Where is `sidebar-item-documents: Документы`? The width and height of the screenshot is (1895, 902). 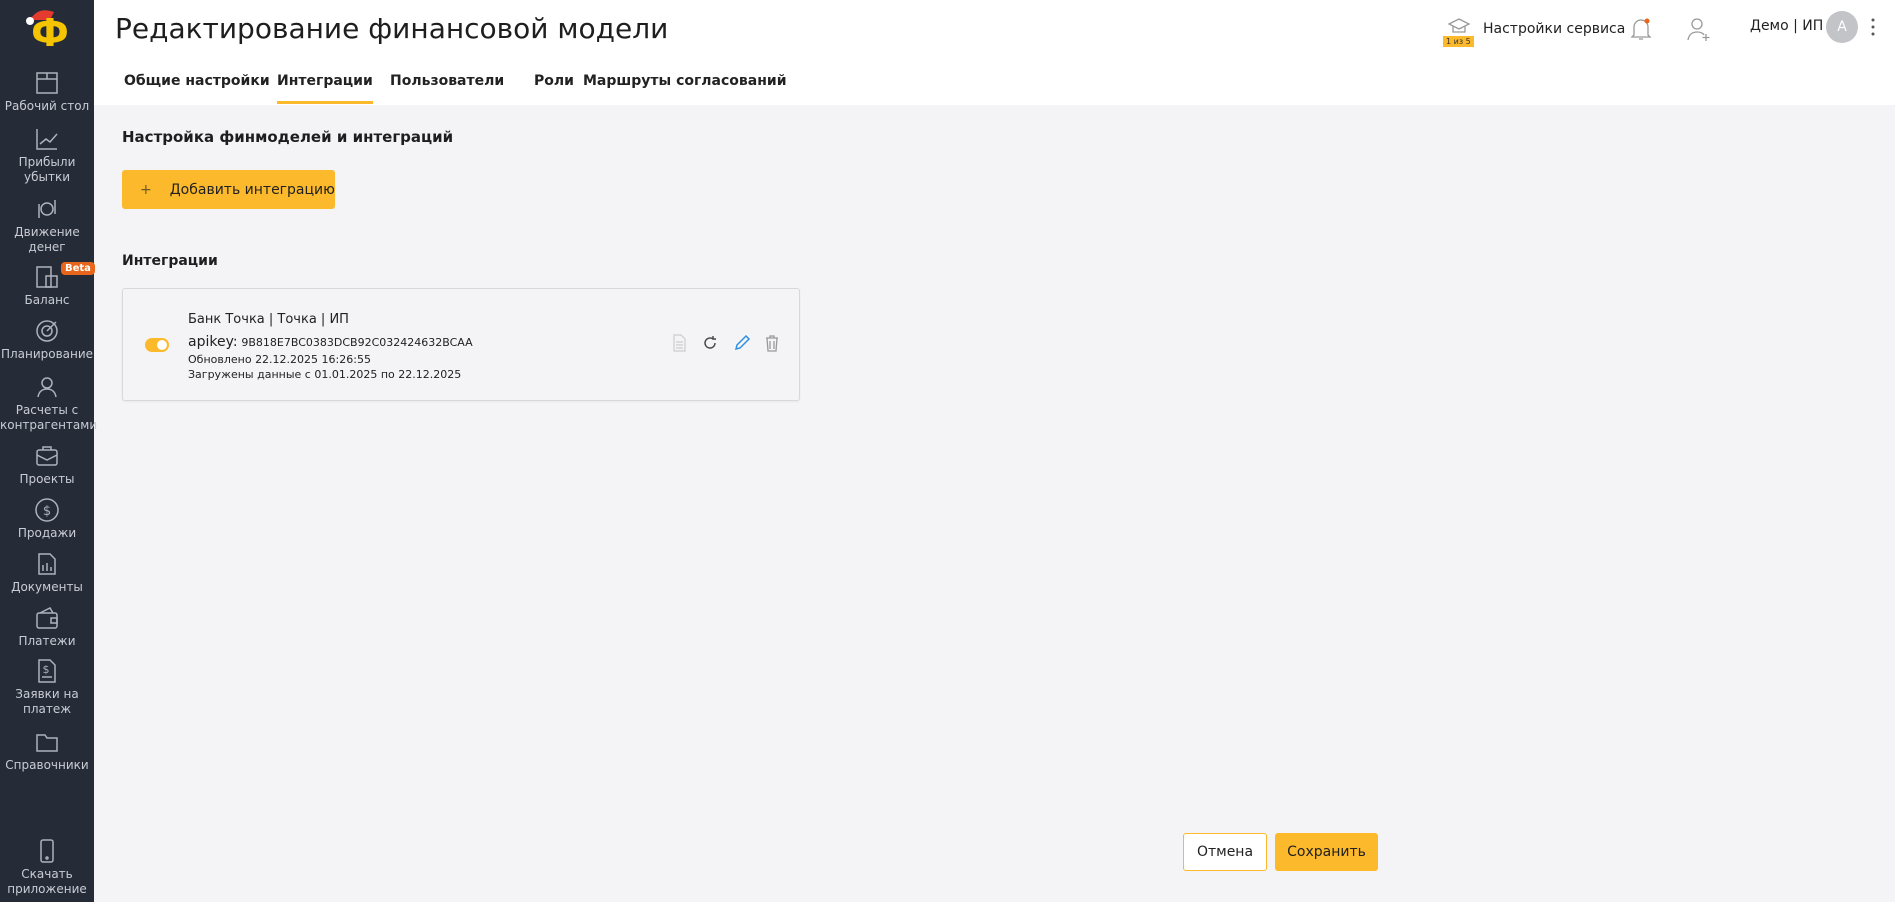
sidebar-item-documents: Документы is located at coordinates (47, 573).